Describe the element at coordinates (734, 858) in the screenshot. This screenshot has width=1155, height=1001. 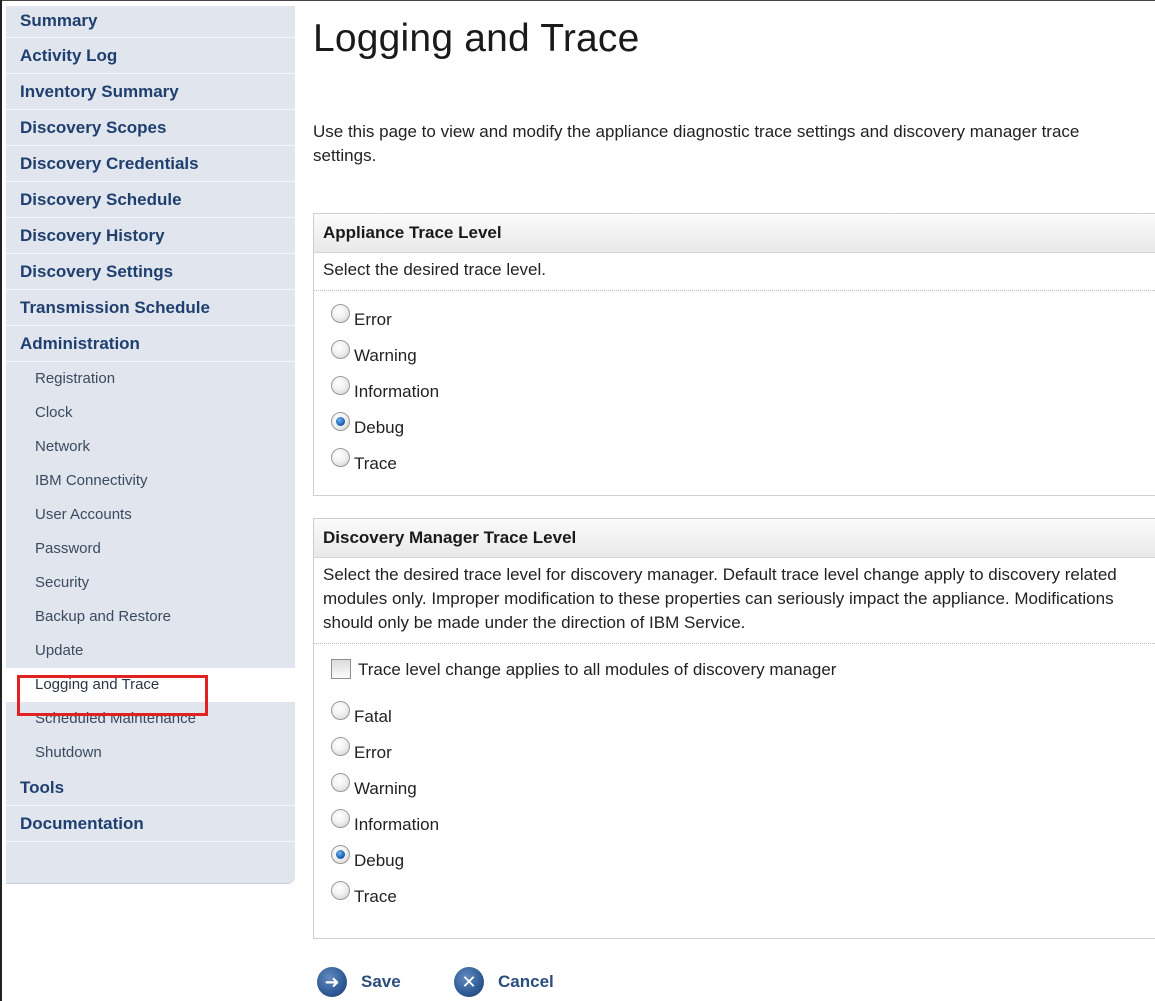
I see `dm-radio-debug: Debug` at that location.